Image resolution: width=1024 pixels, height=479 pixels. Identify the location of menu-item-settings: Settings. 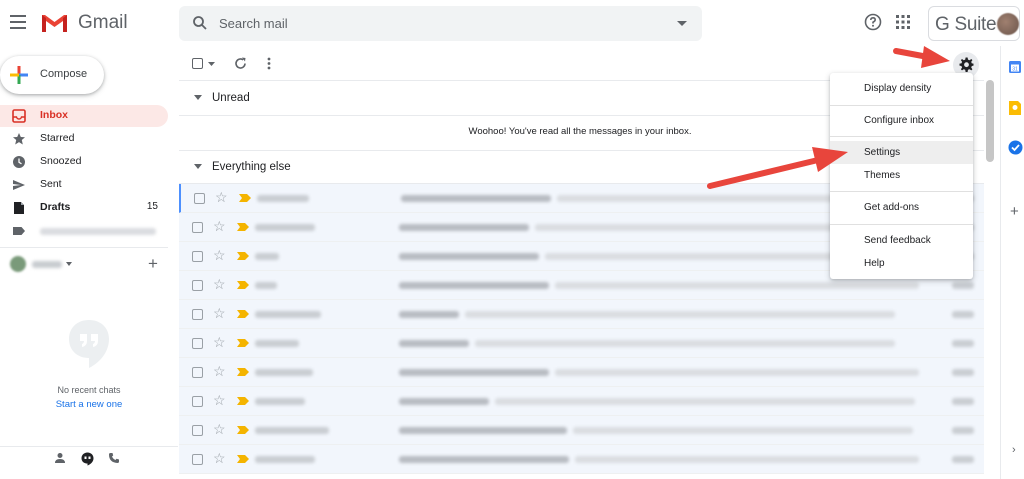
(901, 152).